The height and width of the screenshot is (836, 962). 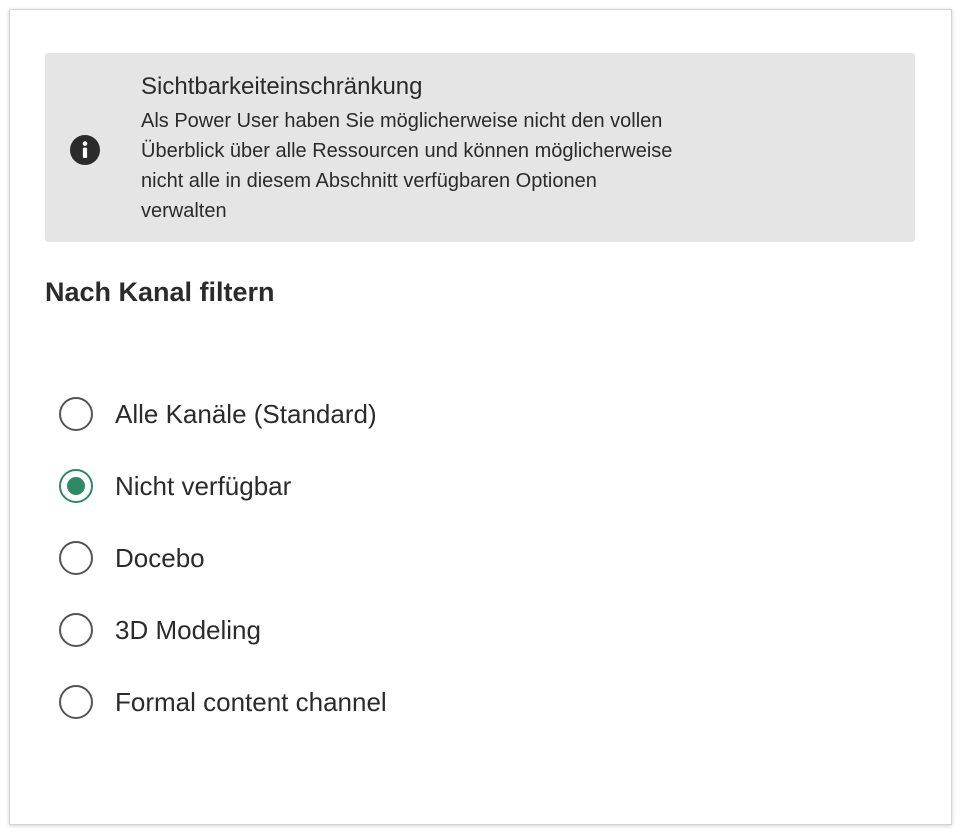 I want to click on radio-dot, so click(x=76, y=486).